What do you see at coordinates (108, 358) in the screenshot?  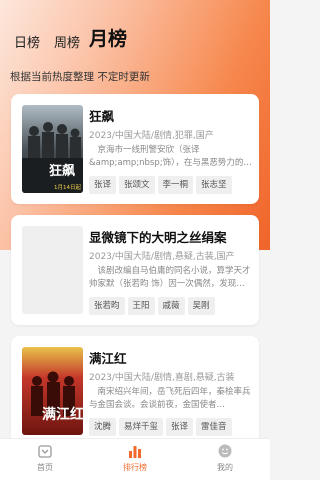 I see `item-title: 满江红` at bounding box center [108, 358].